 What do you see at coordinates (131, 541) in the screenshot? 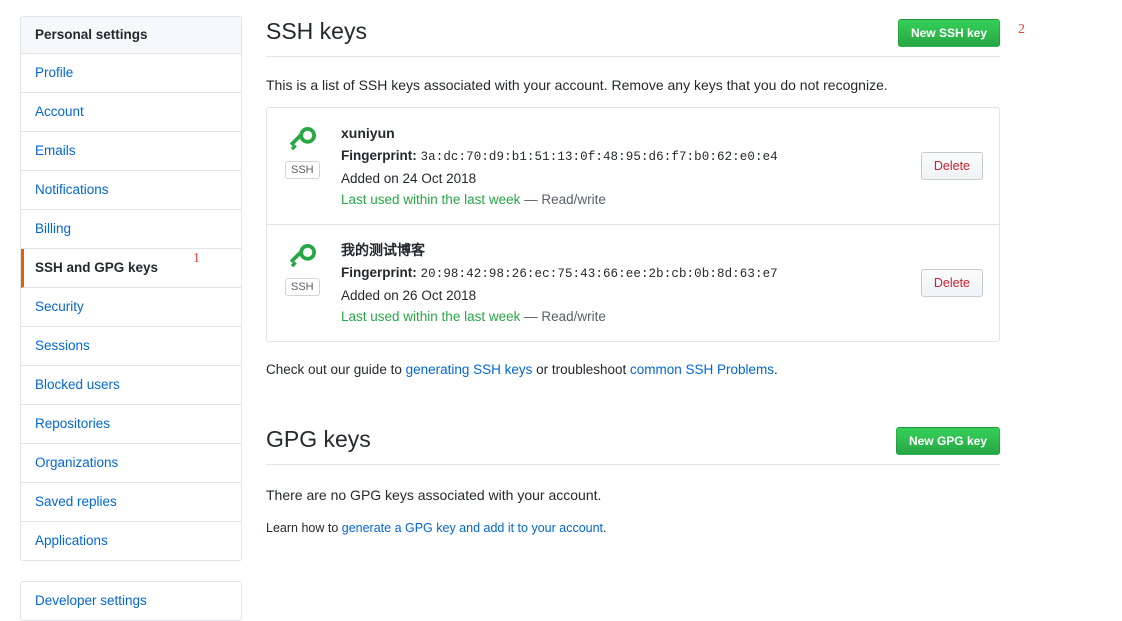
I see `sidebar-item-applications: Applications` at bounding box center [131, 541].